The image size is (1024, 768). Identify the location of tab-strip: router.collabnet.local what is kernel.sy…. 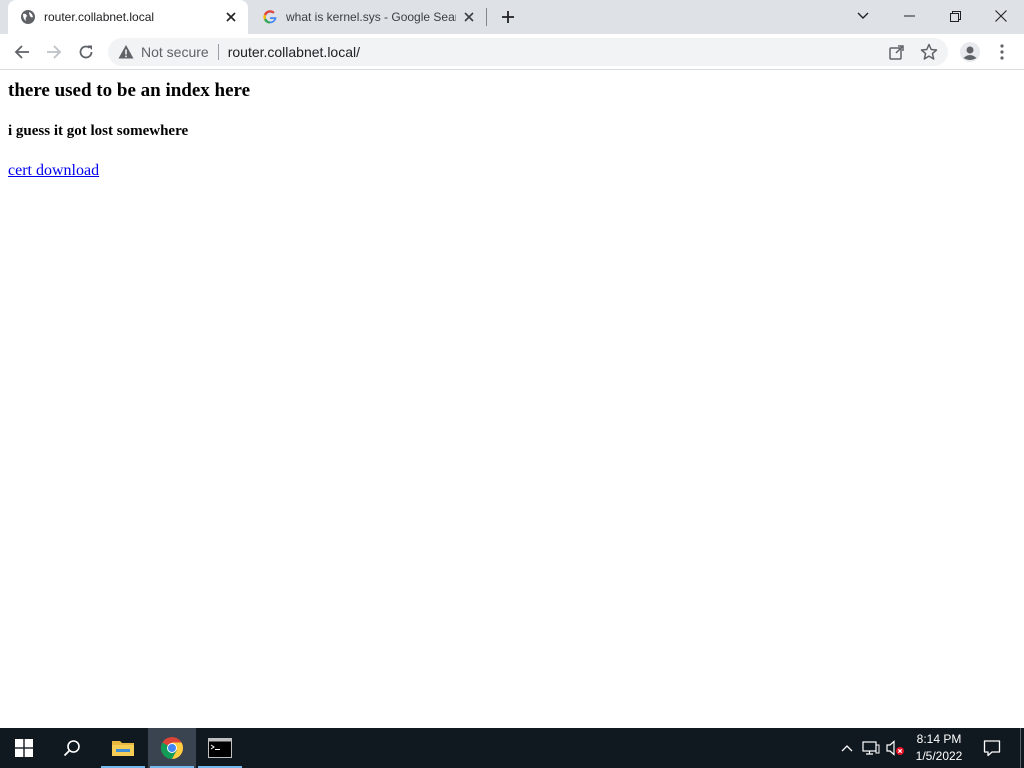
(512, 17).